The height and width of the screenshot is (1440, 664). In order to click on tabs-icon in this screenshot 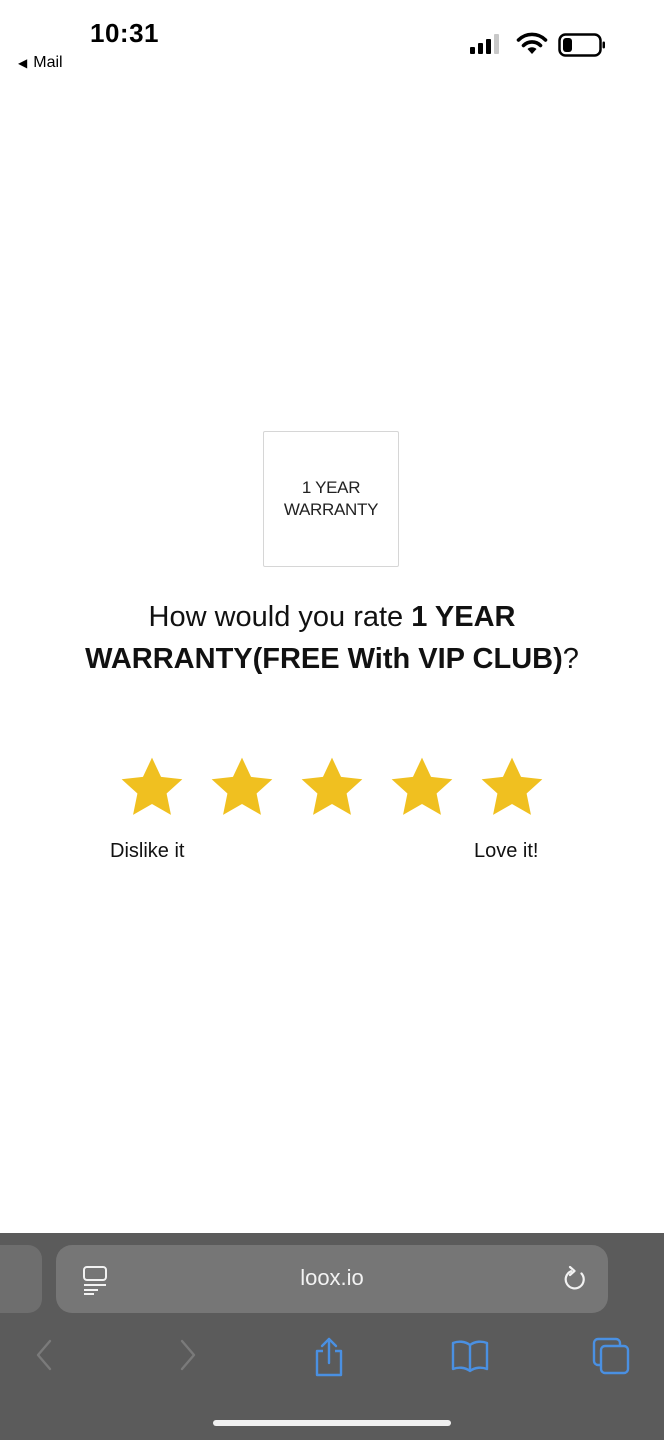, I will do `click(611, 1356)`.